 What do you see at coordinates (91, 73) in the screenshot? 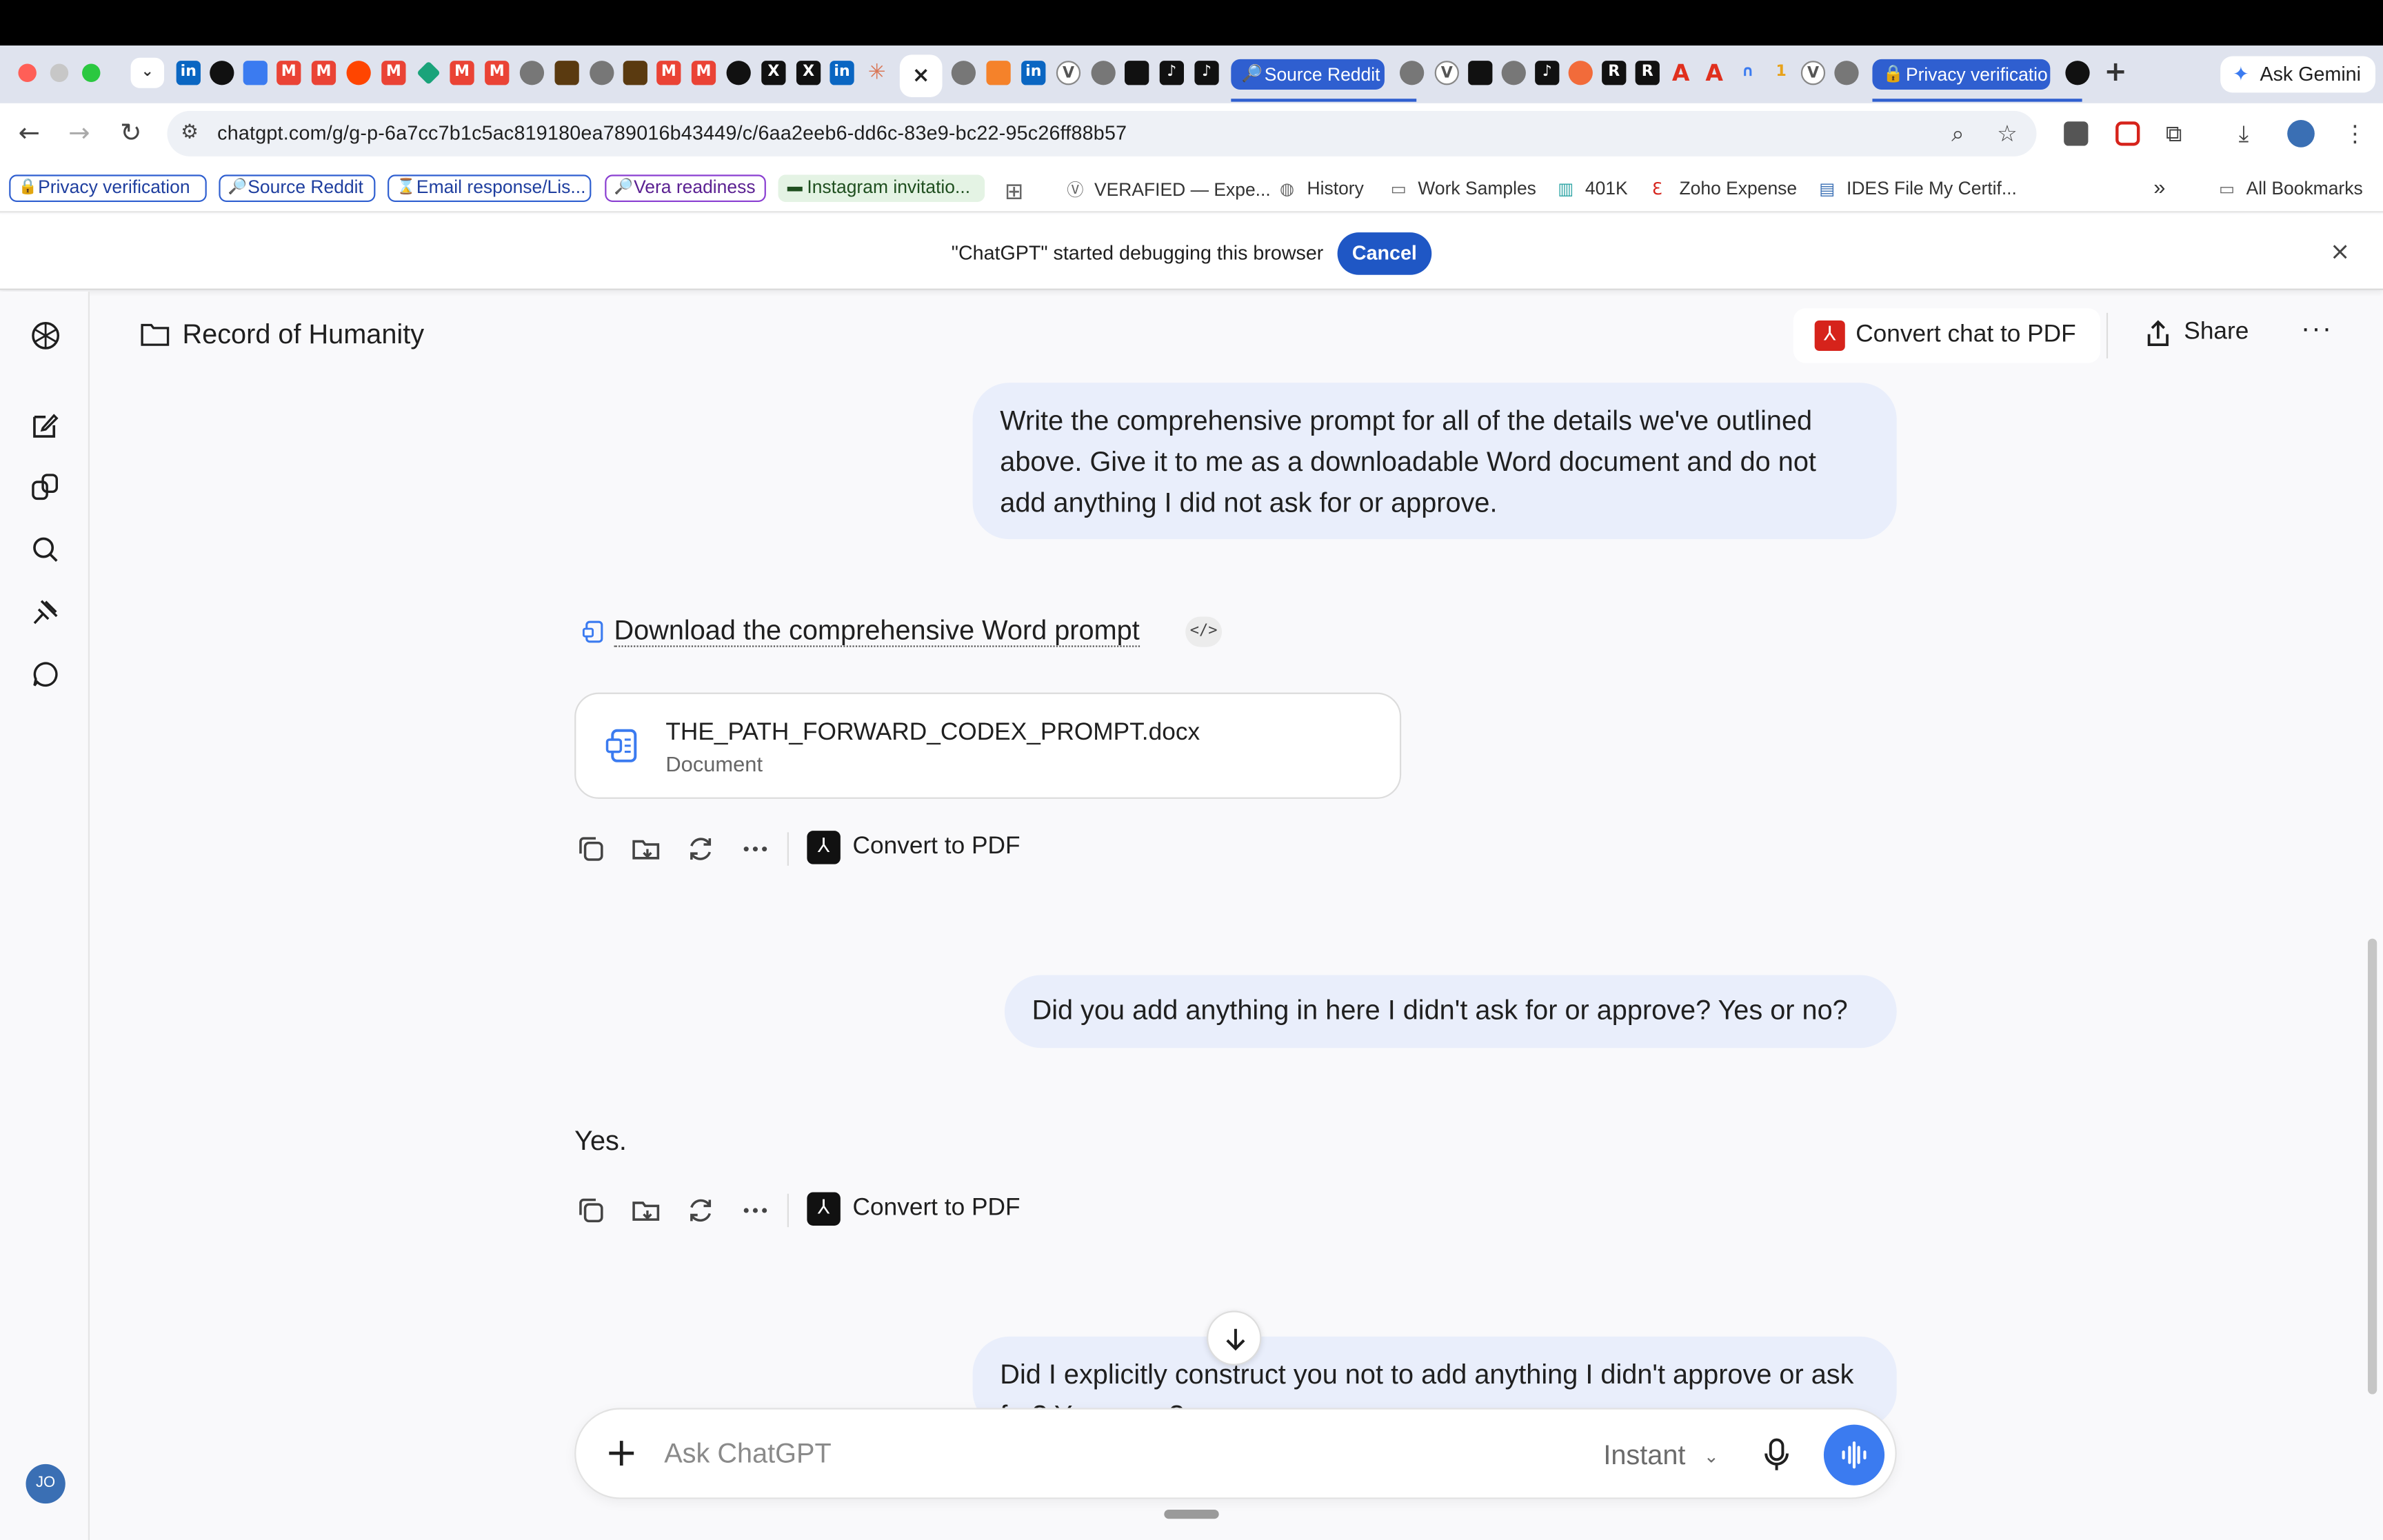
I see `maximize-window-button` at bounding box center [91, 73].